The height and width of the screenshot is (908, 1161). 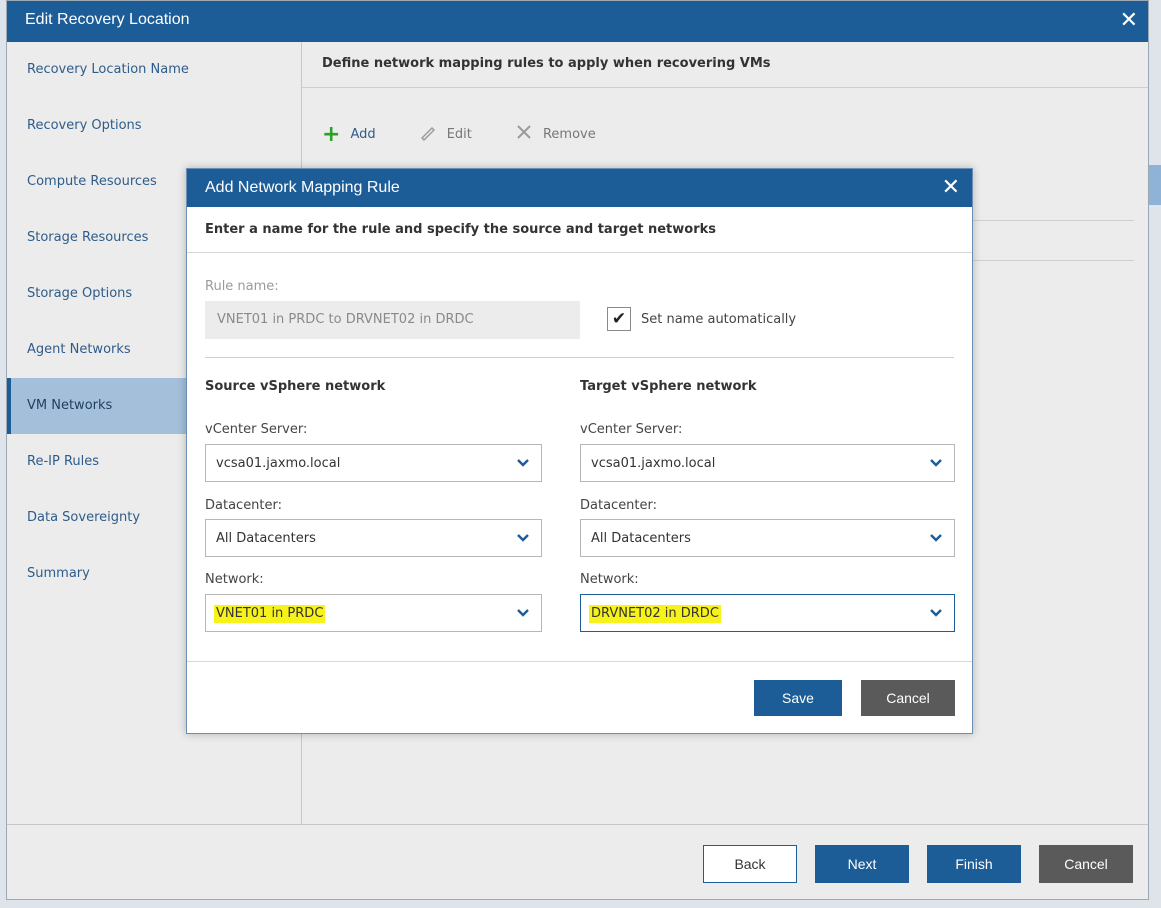 I want to click on modal-cancel-button: Cancel, so click(x=908, y=698).